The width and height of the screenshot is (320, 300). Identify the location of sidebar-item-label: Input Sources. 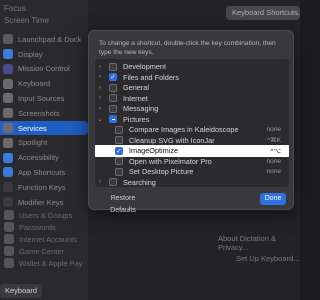
(41, 98).